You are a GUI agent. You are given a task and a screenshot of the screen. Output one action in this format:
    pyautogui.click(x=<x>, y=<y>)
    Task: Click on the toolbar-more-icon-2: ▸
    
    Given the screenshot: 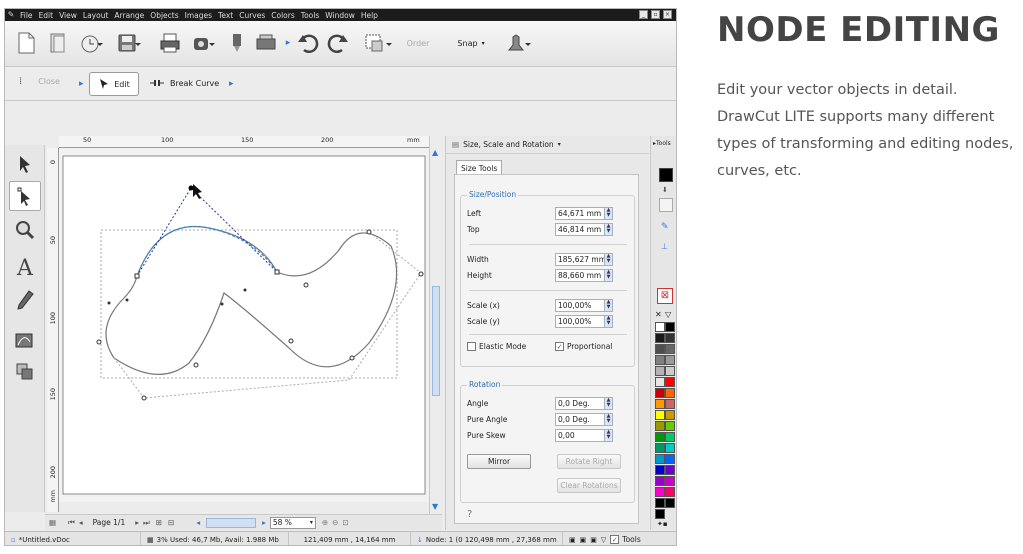 What is the action you would take?
    pyautogui.click(x=231, y=84)
    